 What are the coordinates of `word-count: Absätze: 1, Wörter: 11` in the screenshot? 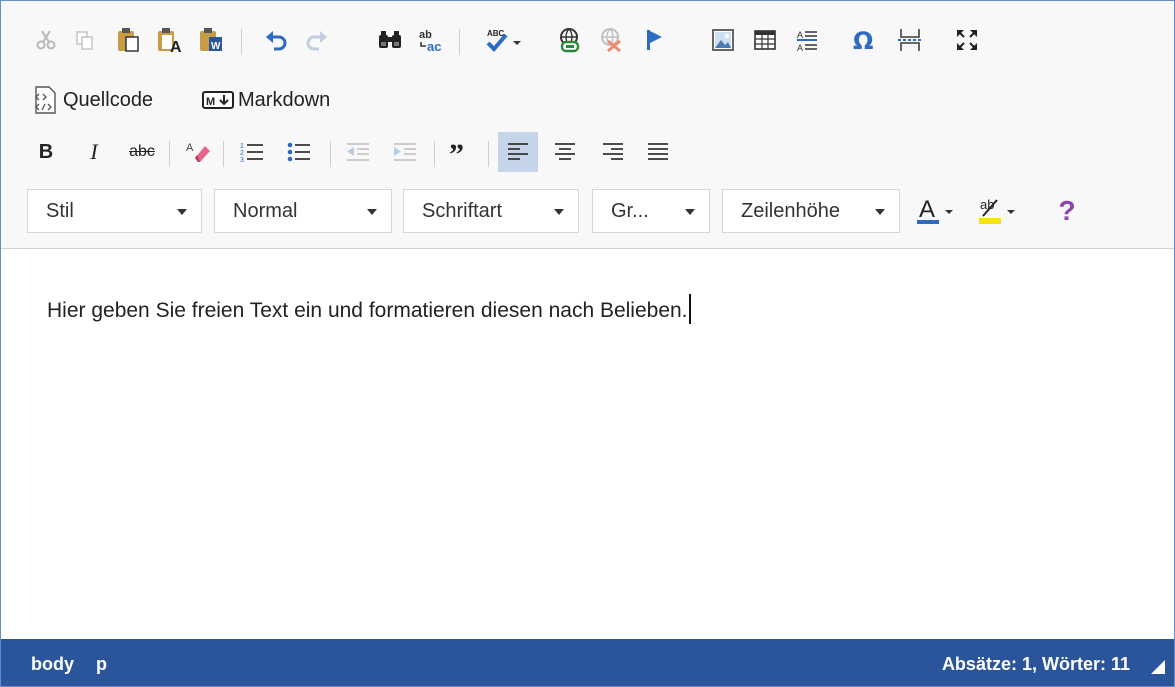 It's located at (1035, 664).